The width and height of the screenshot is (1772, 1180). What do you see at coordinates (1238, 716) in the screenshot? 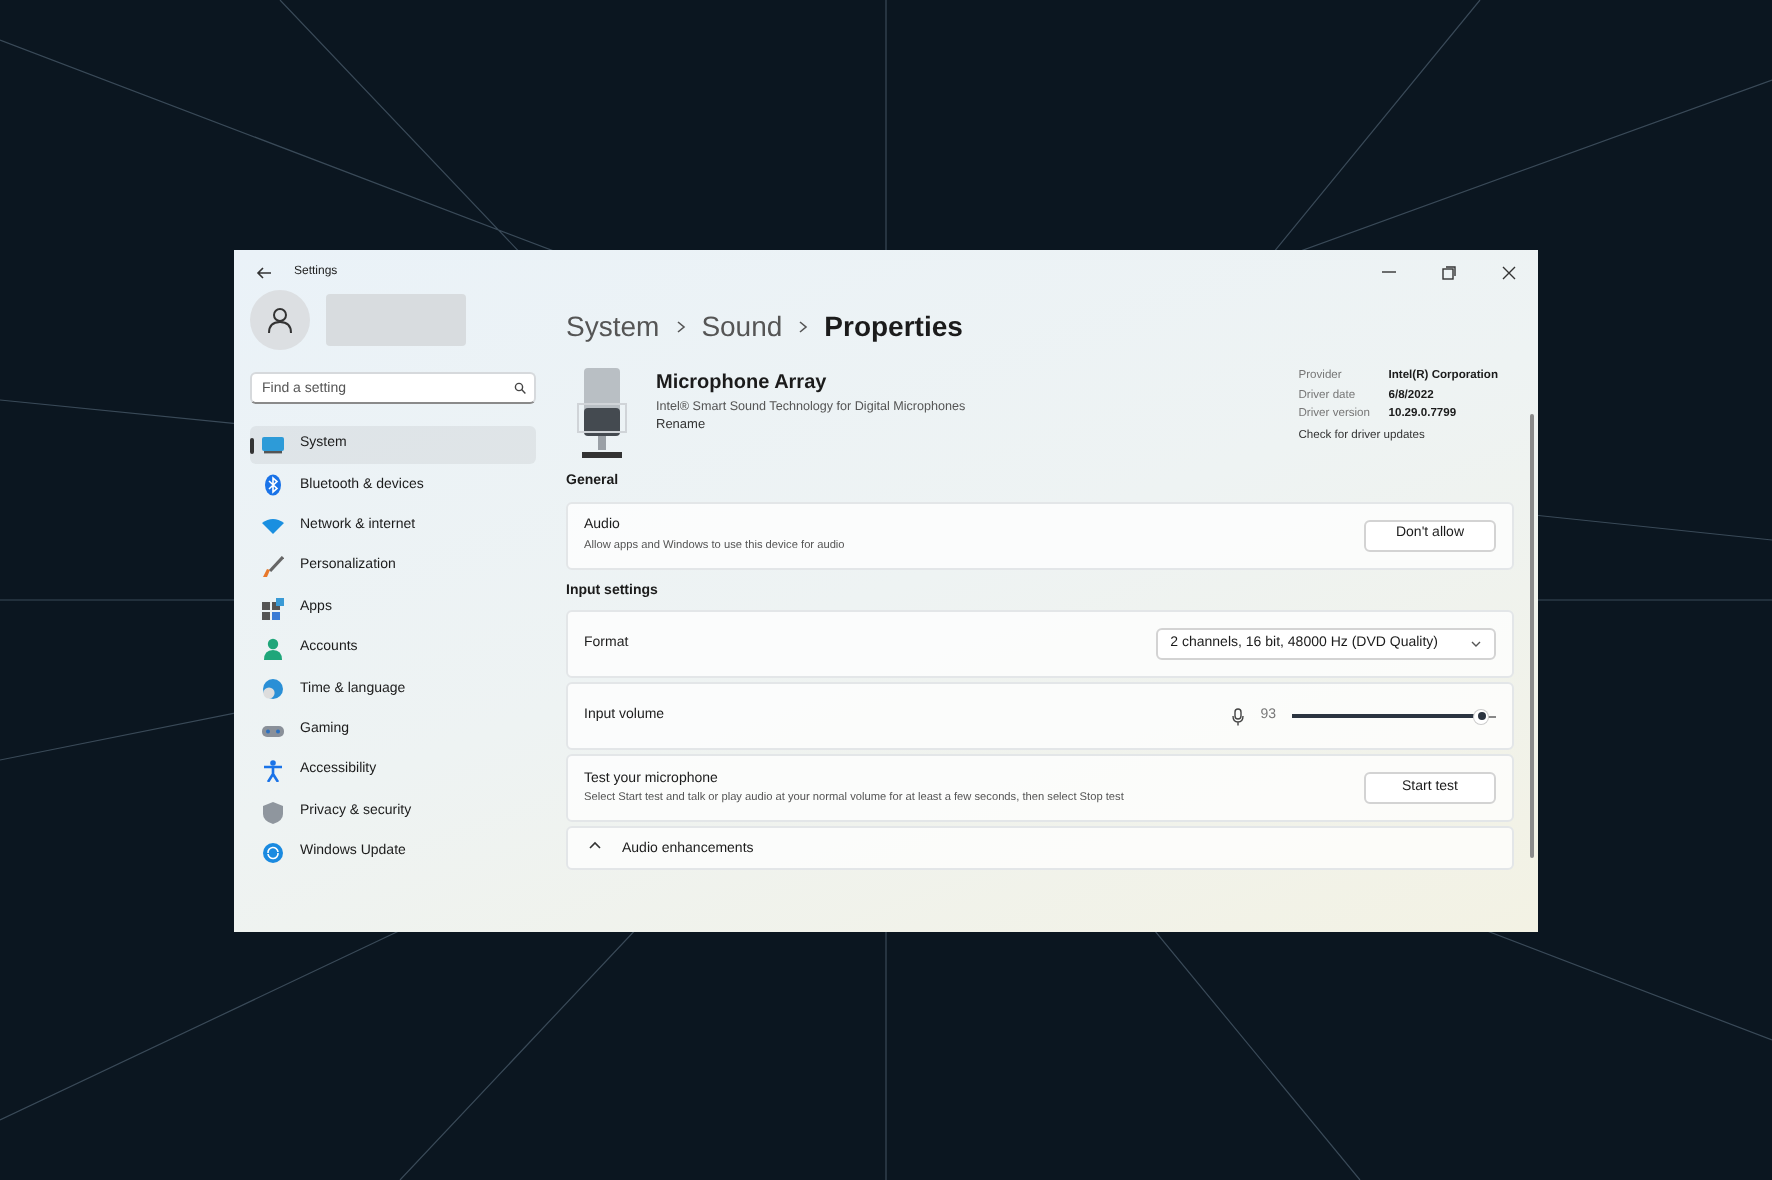
I see `microphone-icon` at bounding box center [1238, 716].